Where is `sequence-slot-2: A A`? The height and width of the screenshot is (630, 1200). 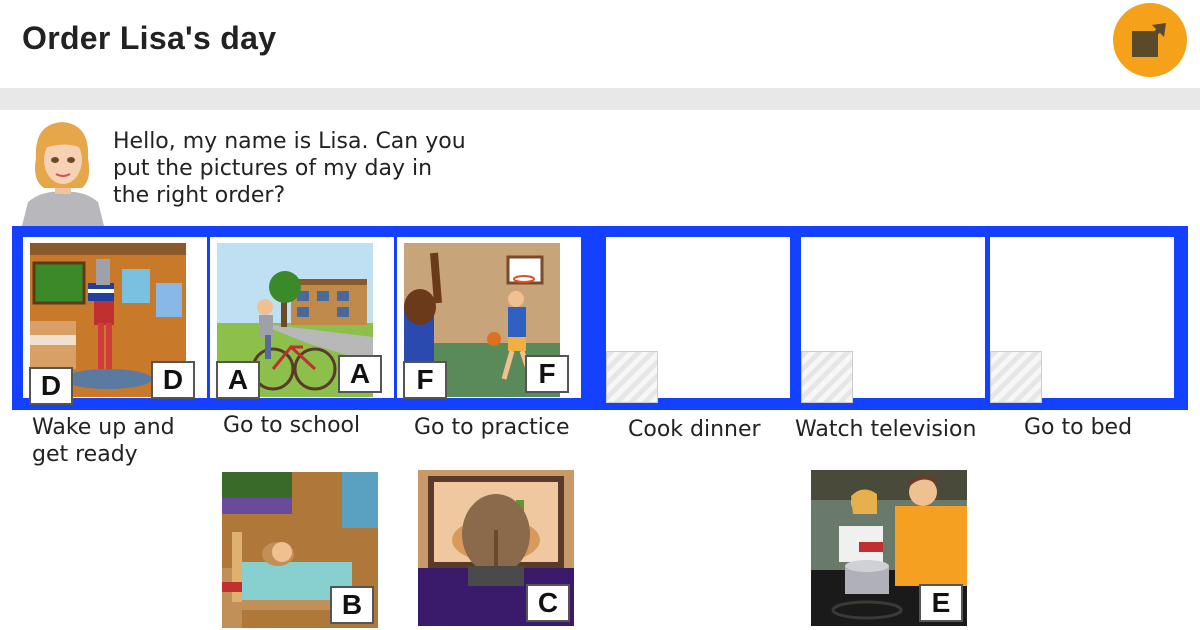
sequence-slot-2: A A is located at coordinates (302, 318).